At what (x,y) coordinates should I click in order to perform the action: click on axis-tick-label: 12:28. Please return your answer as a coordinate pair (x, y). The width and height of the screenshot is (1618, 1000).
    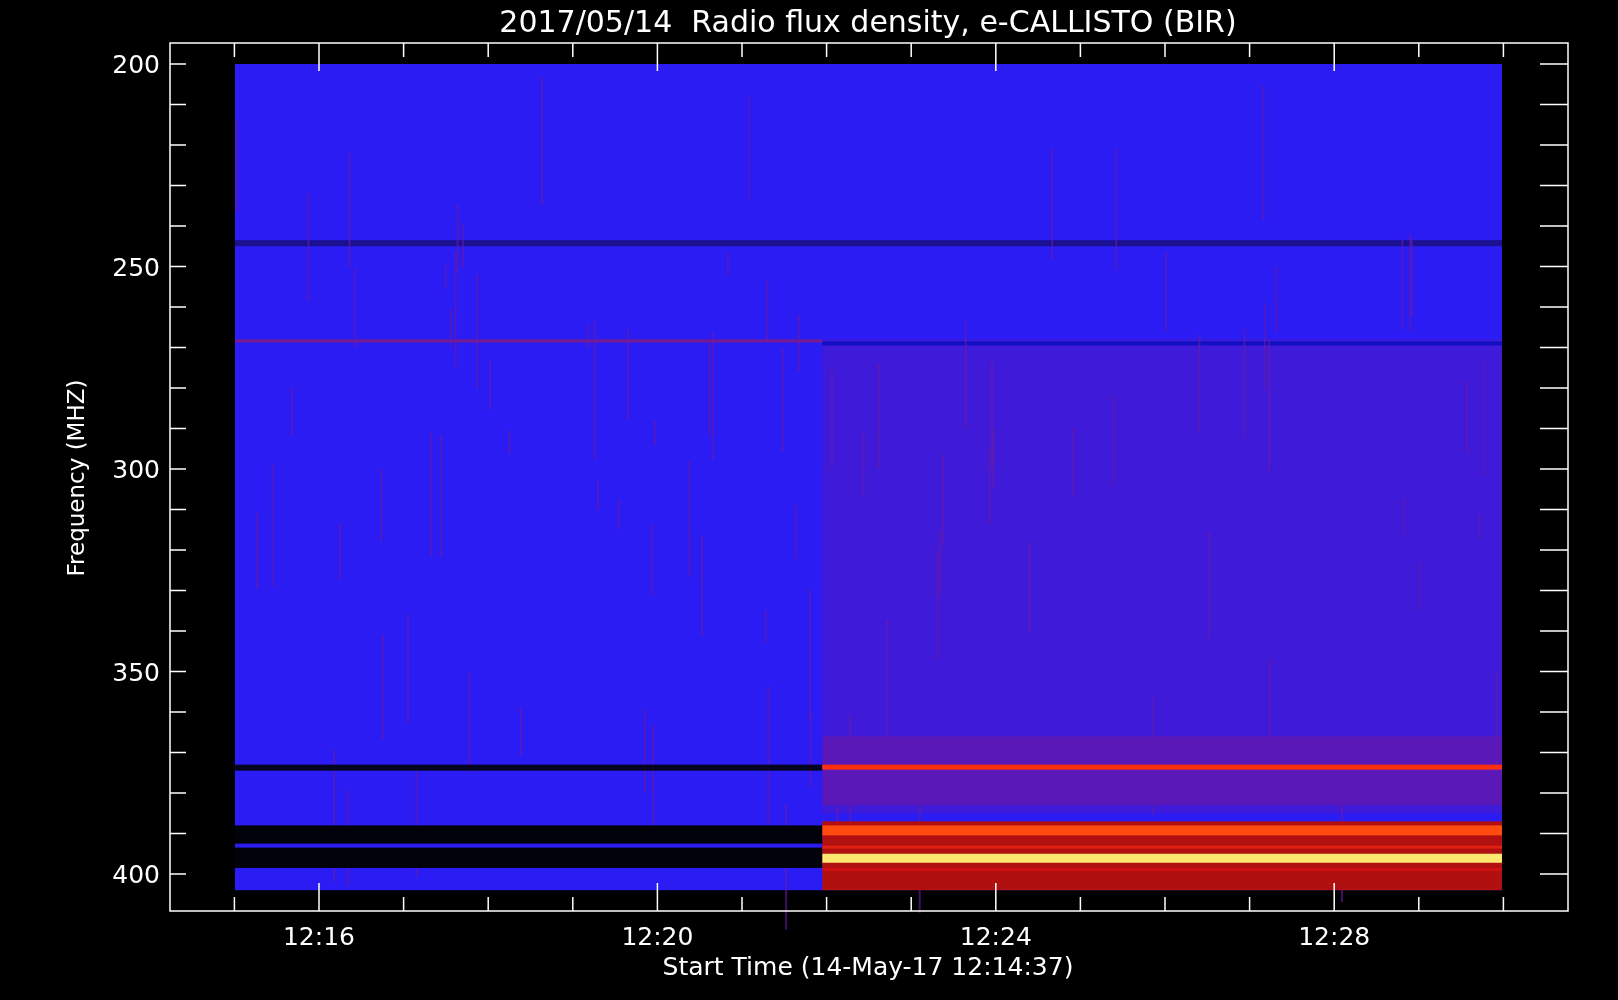
    Looking at the image, I should click on (1334, 936).